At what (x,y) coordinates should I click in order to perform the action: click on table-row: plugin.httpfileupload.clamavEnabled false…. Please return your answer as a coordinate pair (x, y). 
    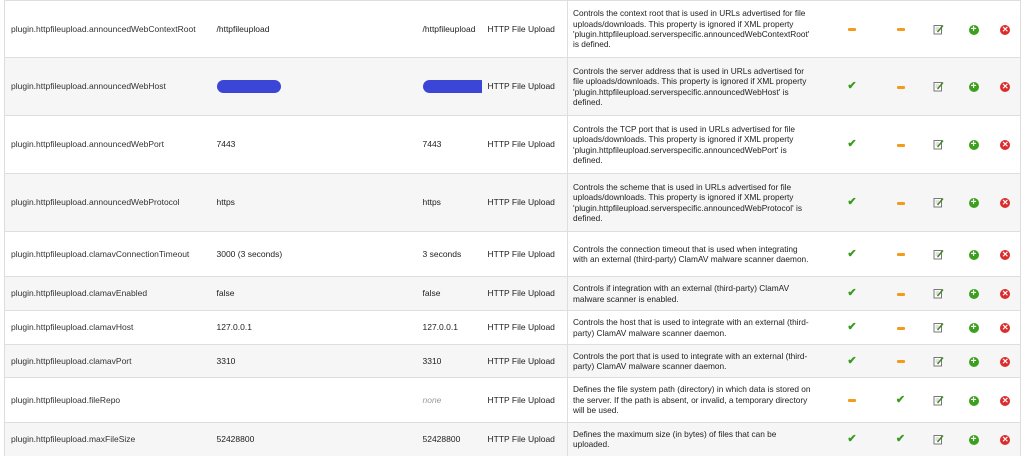
    Looking at the image, I should click on (512, 293).